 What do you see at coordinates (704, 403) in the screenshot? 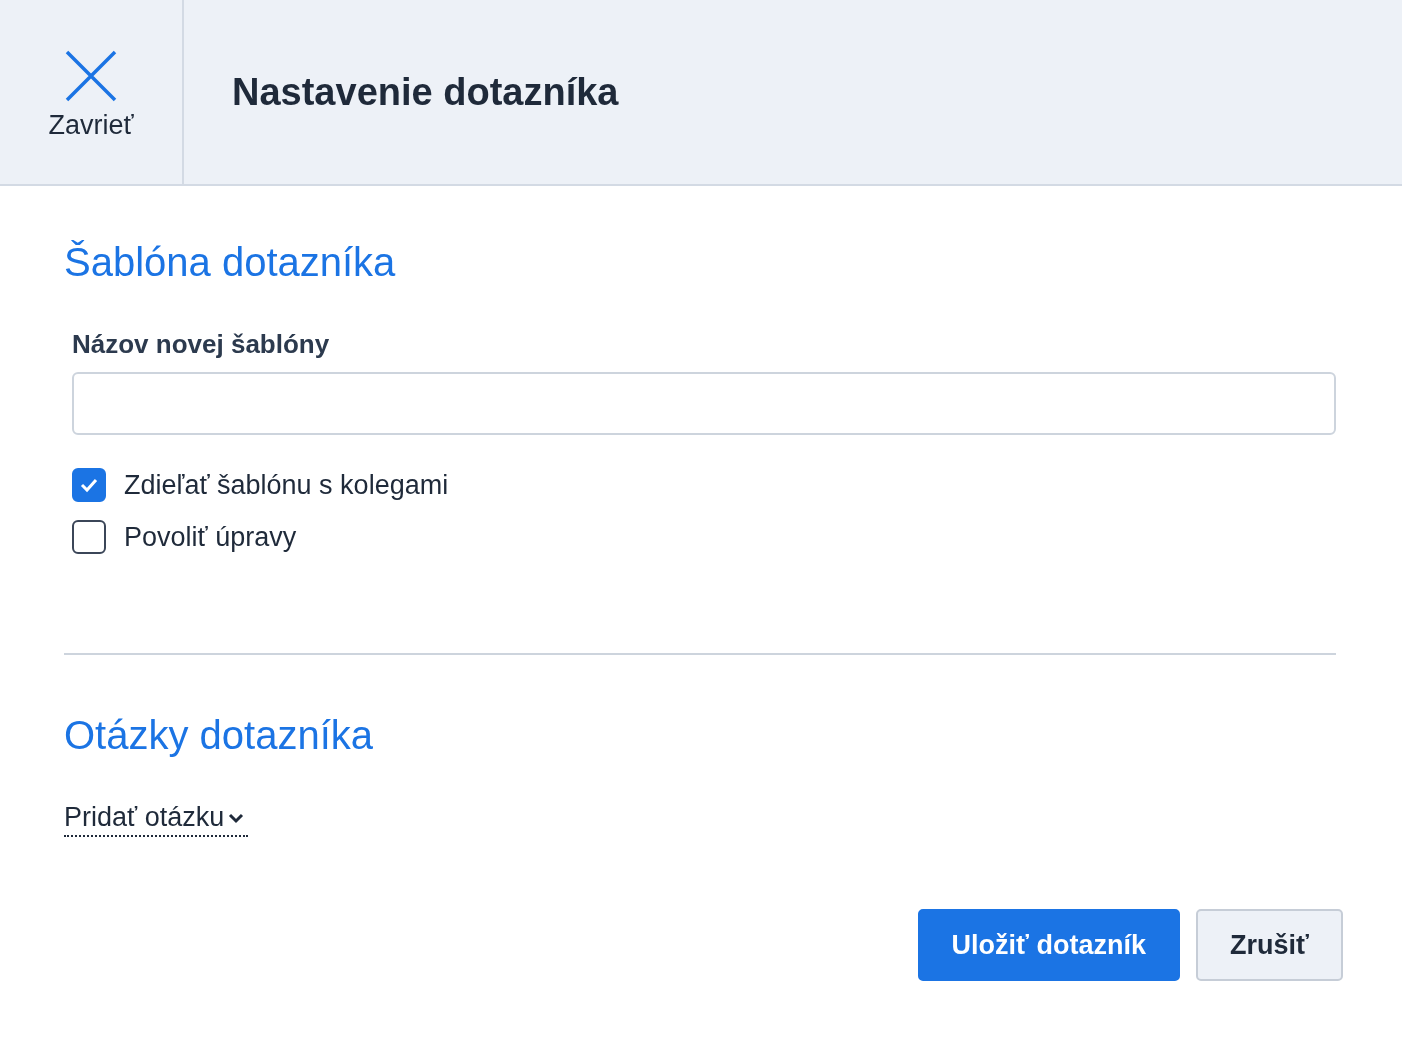
I see `input-field` at bounding box center [704, 403].